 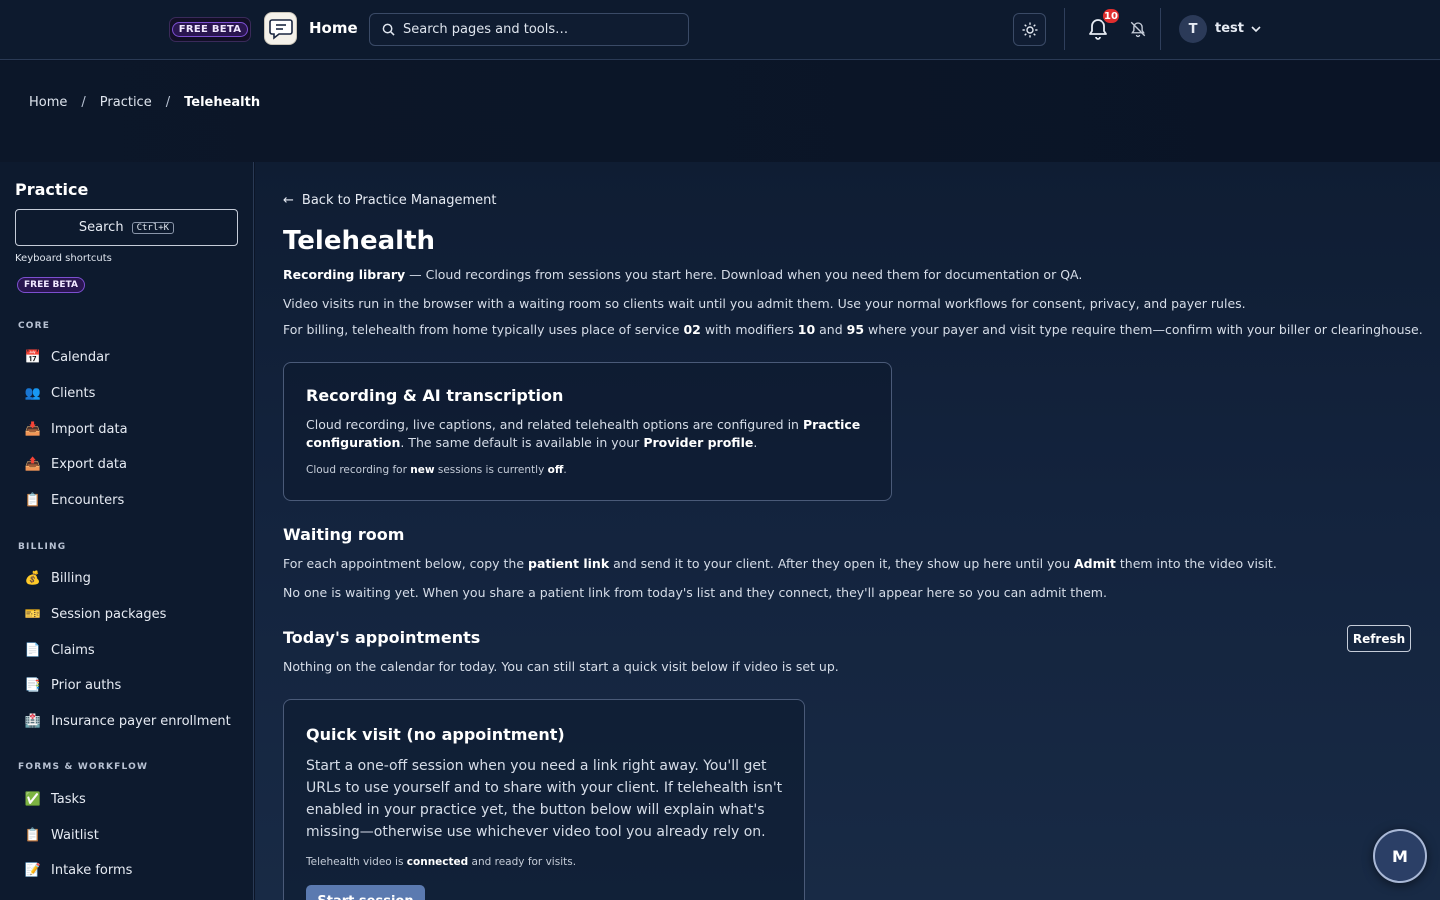 What do you see at coordinates (134, 799) in the screenshot?
I see `sidebar-item-tasks: ✅ Tasks` at bounding box center [134, 799].